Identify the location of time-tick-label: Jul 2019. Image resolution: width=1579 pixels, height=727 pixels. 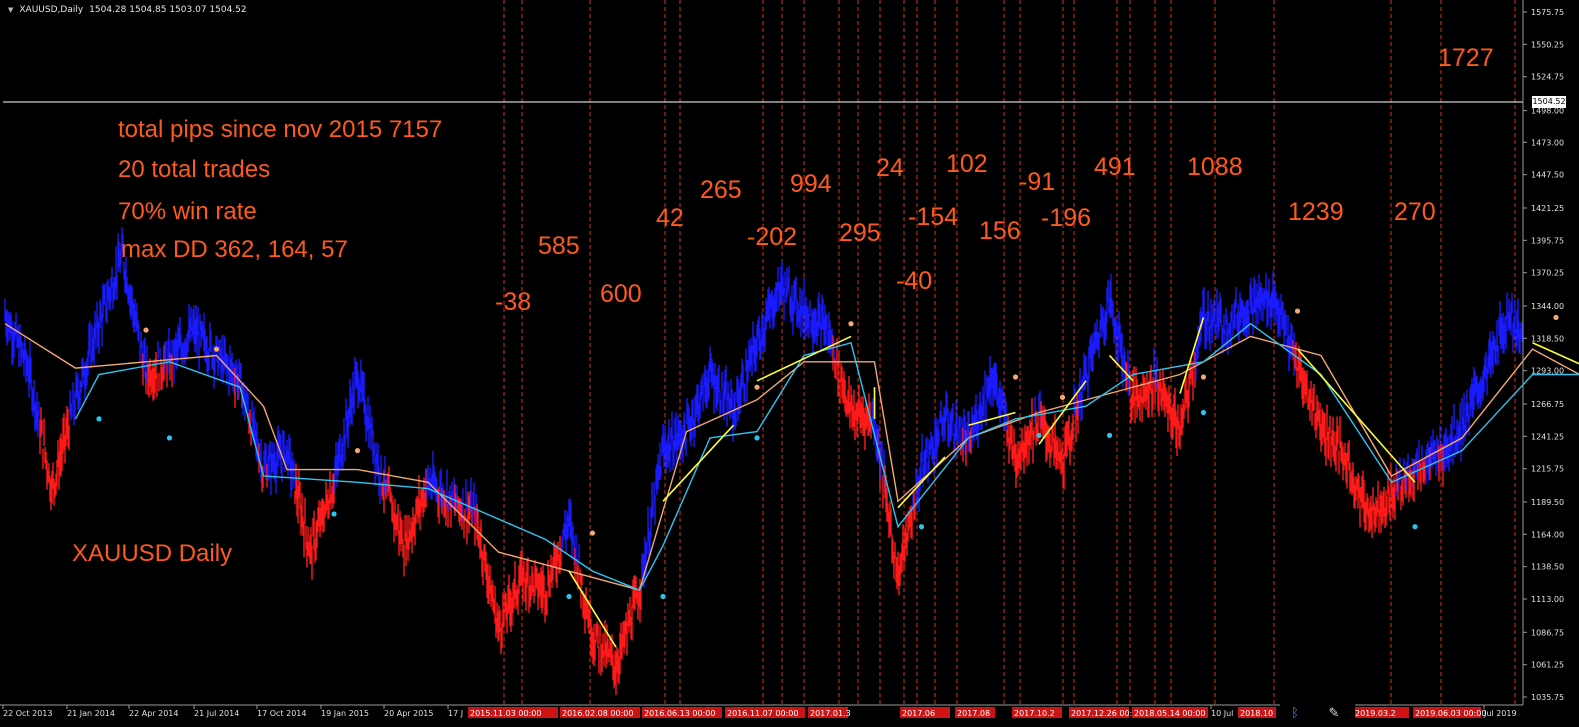
(1500, 713).